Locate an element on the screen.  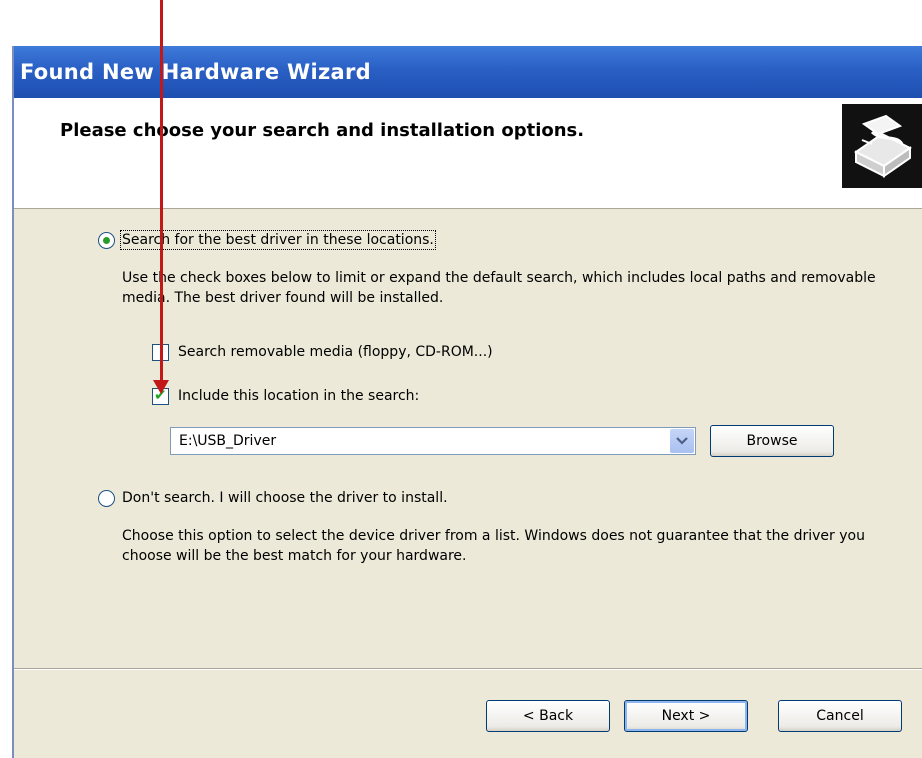
location-combobox: E:\USB_Driver is located at coordinates (433, 441).